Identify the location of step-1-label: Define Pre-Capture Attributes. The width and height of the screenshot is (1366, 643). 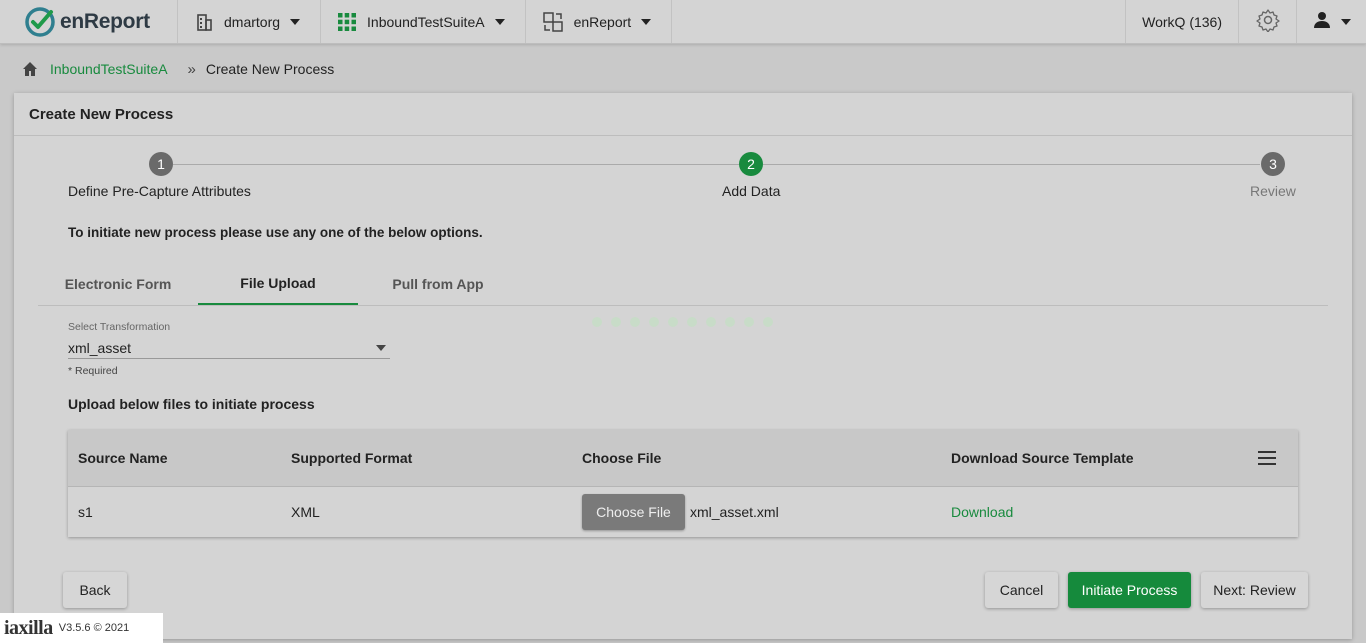
(159, 191).